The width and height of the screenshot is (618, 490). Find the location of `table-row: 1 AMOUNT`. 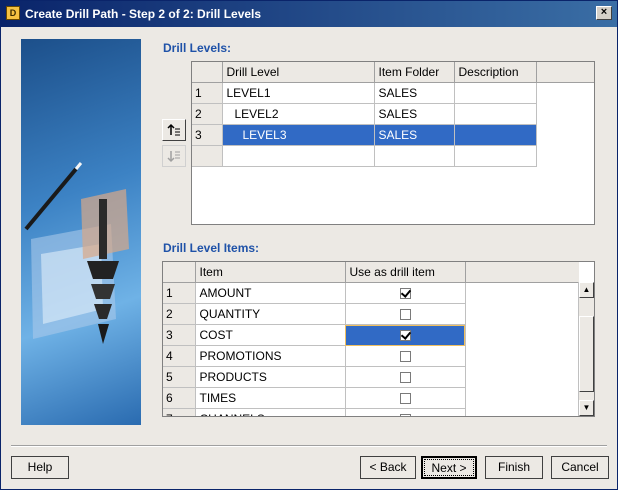

table-row: 1 AMOUNT is located at coordinates (371, 293).